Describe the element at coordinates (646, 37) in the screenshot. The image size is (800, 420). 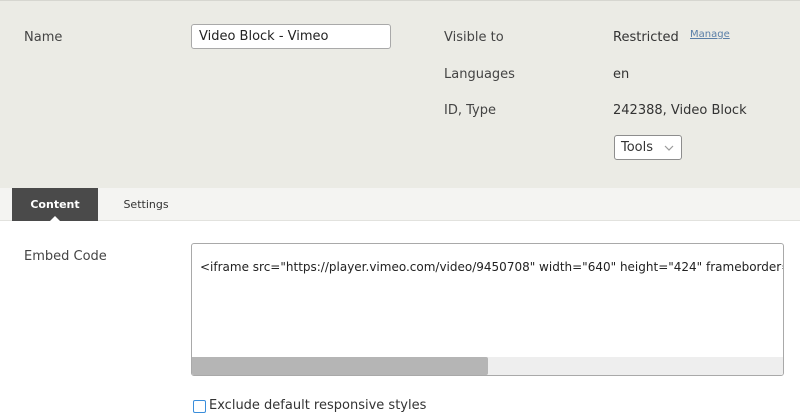
I see `visible-to-value: Restricted` at that location.